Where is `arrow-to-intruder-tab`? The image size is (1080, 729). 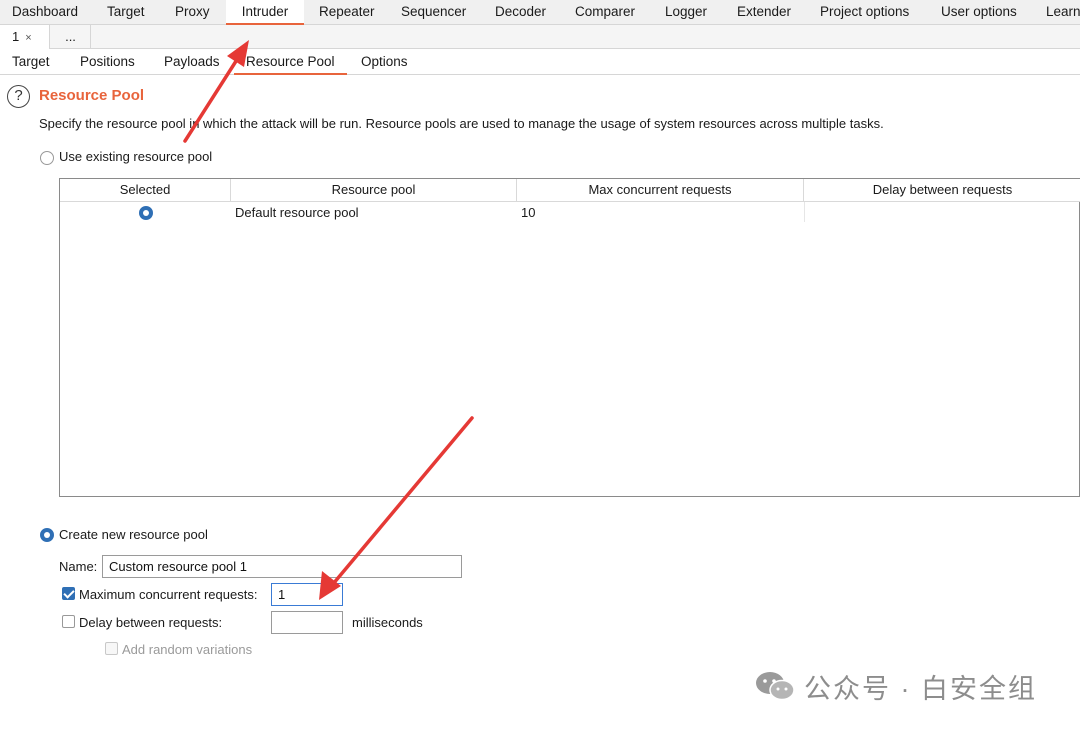 arrow-to-intruder-tab is located at coordinates (216, 91).